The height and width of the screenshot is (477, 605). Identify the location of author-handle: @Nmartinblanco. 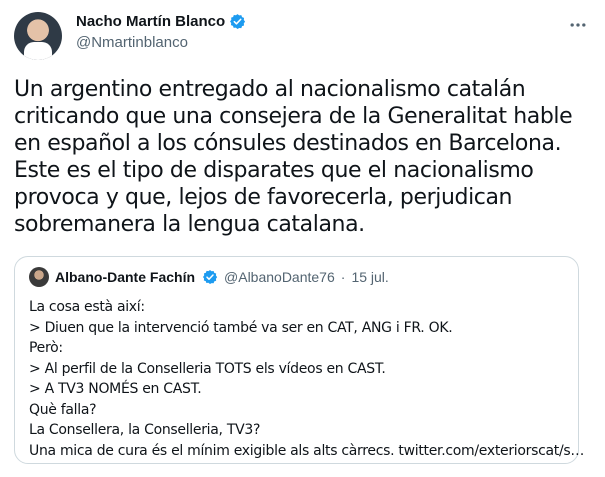
(161, 42).